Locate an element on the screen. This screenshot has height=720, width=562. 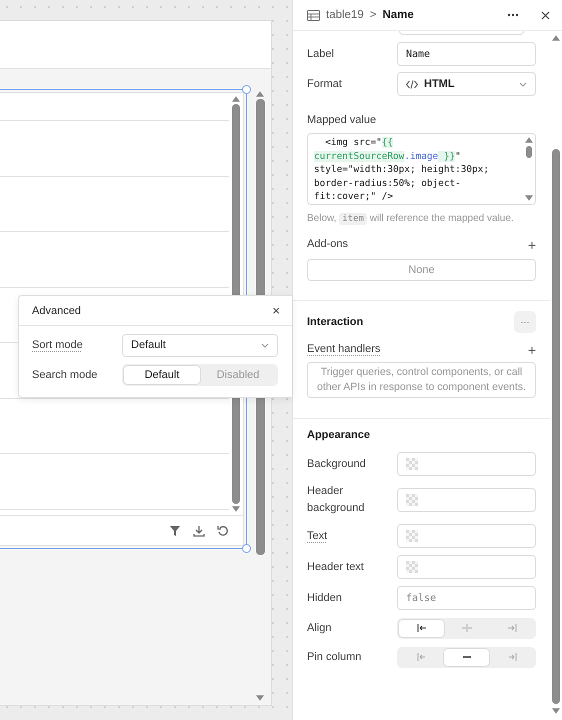
refresh-icon is located at coordinates (223, 530).